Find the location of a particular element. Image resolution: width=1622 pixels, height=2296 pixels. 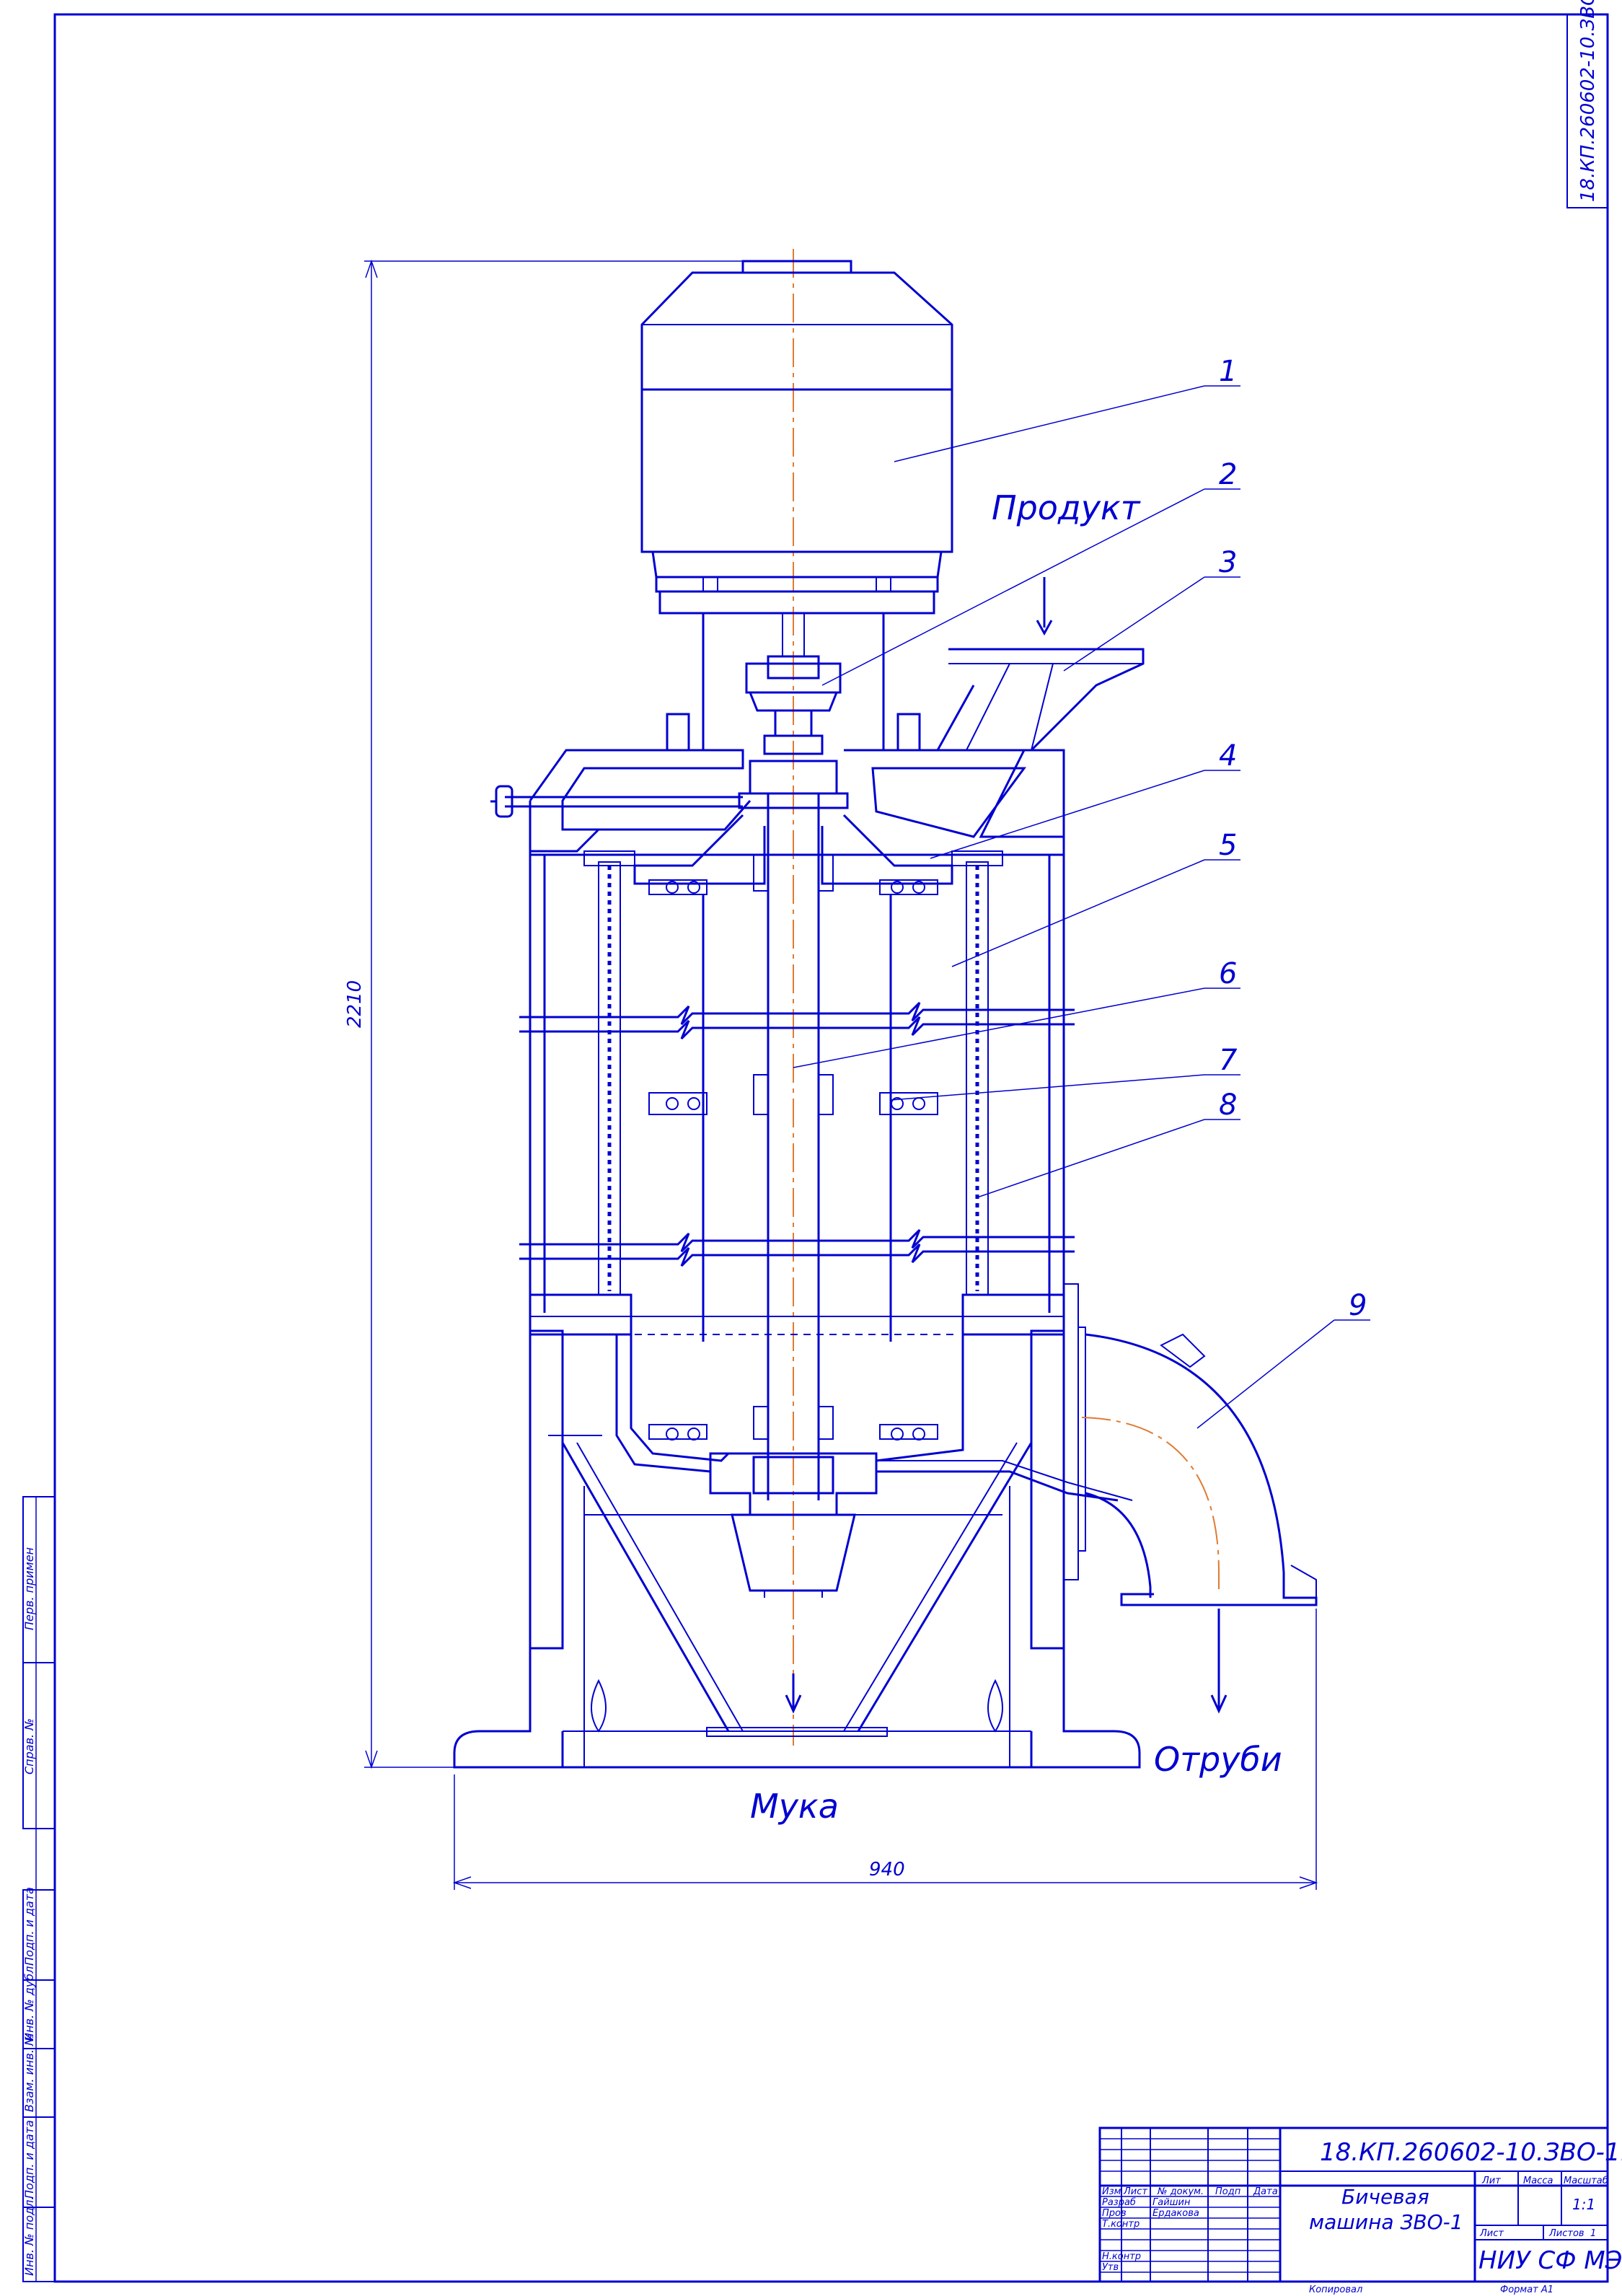

side-label-inv-podl: Инв. № подл. is located at coordinates (29, 2236).